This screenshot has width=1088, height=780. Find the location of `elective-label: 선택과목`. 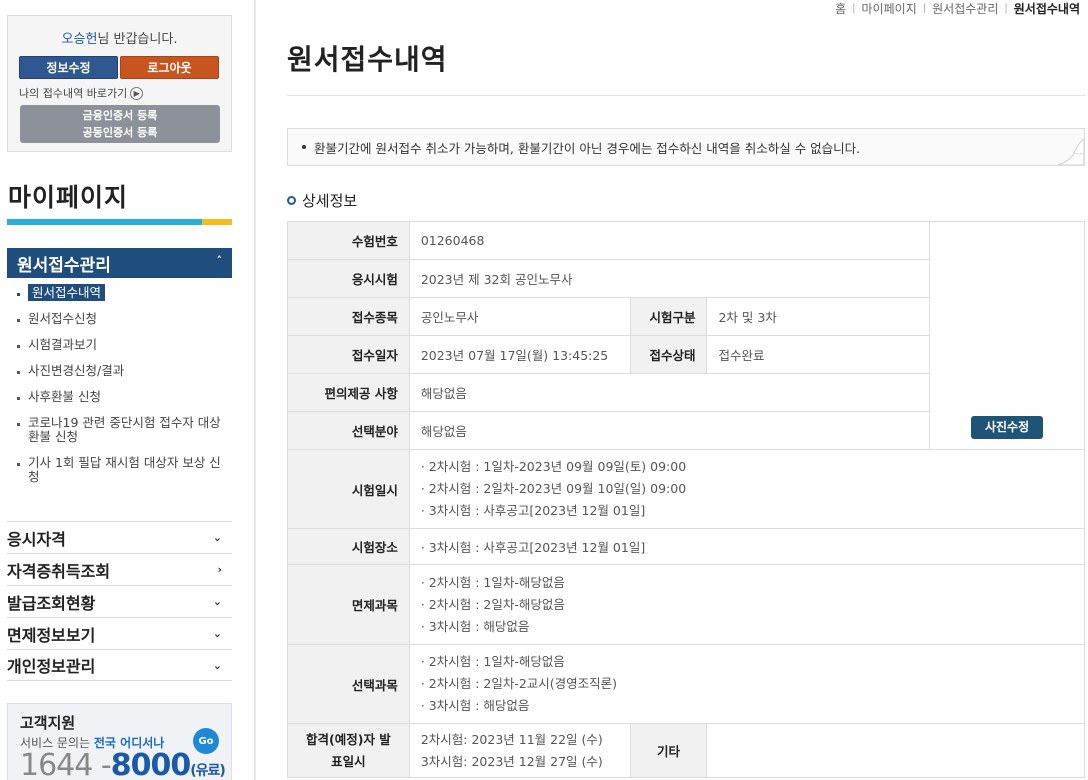

elective-label: 선택과목 is located at coordinates (348, 684).